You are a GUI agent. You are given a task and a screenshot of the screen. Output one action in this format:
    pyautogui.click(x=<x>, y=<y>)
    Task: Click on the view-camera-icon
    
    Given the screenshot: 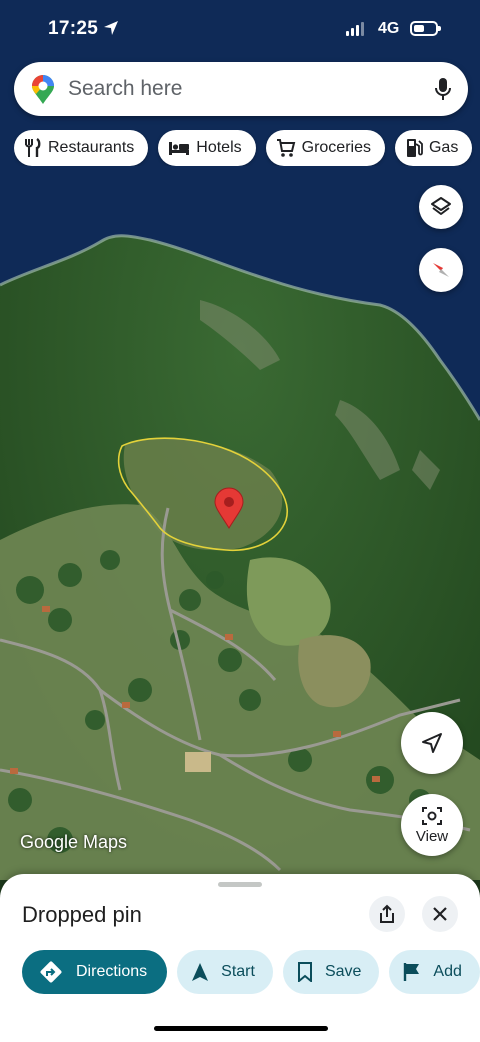 What is the action you would take?
    pyautogui.click(x=432, y=815)
    